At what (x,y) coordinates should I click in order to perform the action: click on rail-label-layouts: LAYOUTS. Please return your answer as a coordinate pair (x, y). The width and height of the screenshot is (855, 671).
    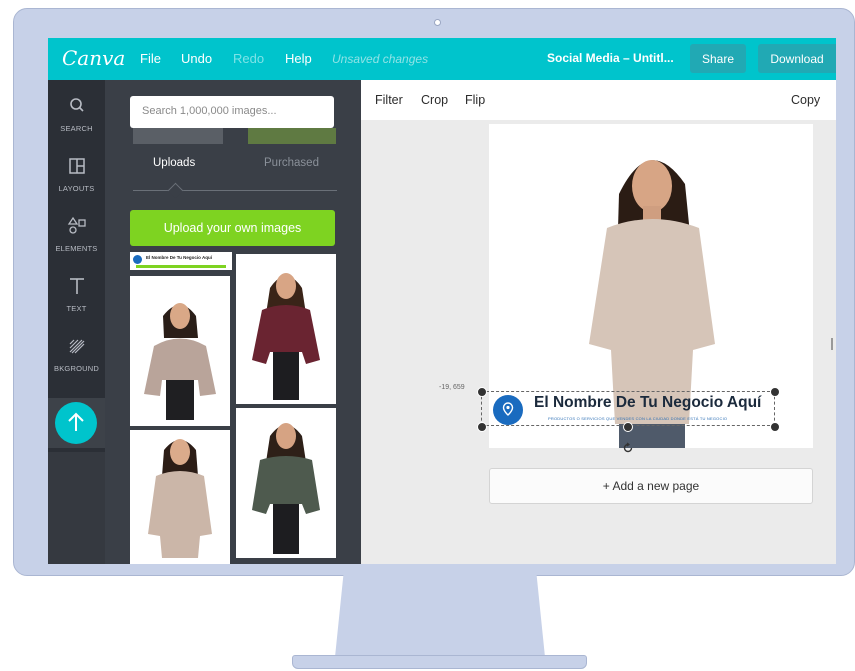
    Looking at the image, I should click on (76, 188).